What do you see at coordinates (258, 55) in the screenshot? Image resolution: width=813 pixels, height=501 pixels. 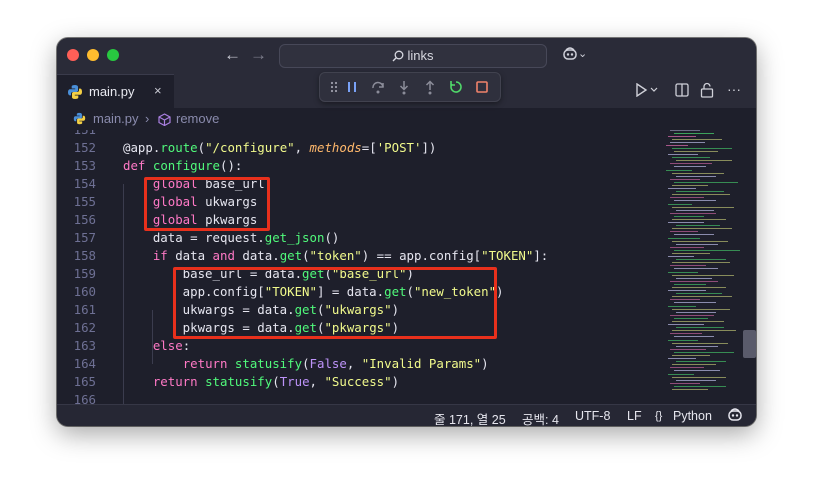 I see `forward-arrow-icon: →` at bounding box center [258, 55].